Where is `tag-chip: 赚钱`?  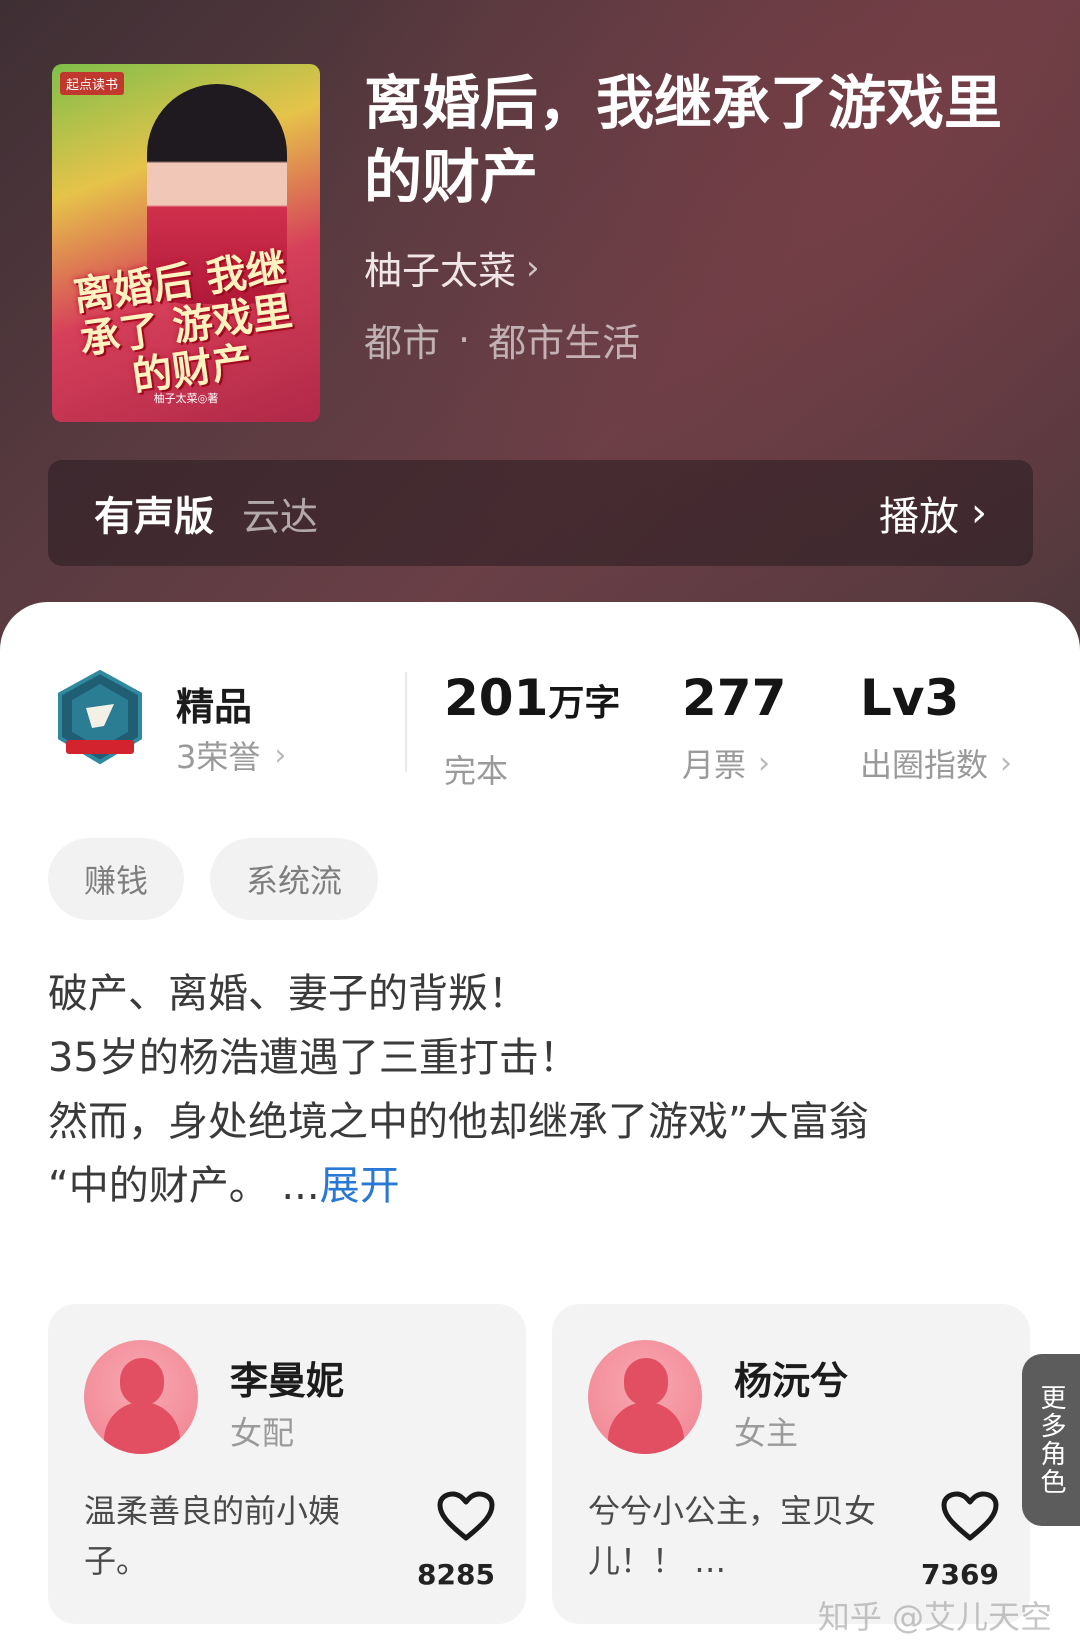 tag-chip: 赚钱 is located at coordinates (116, 879).